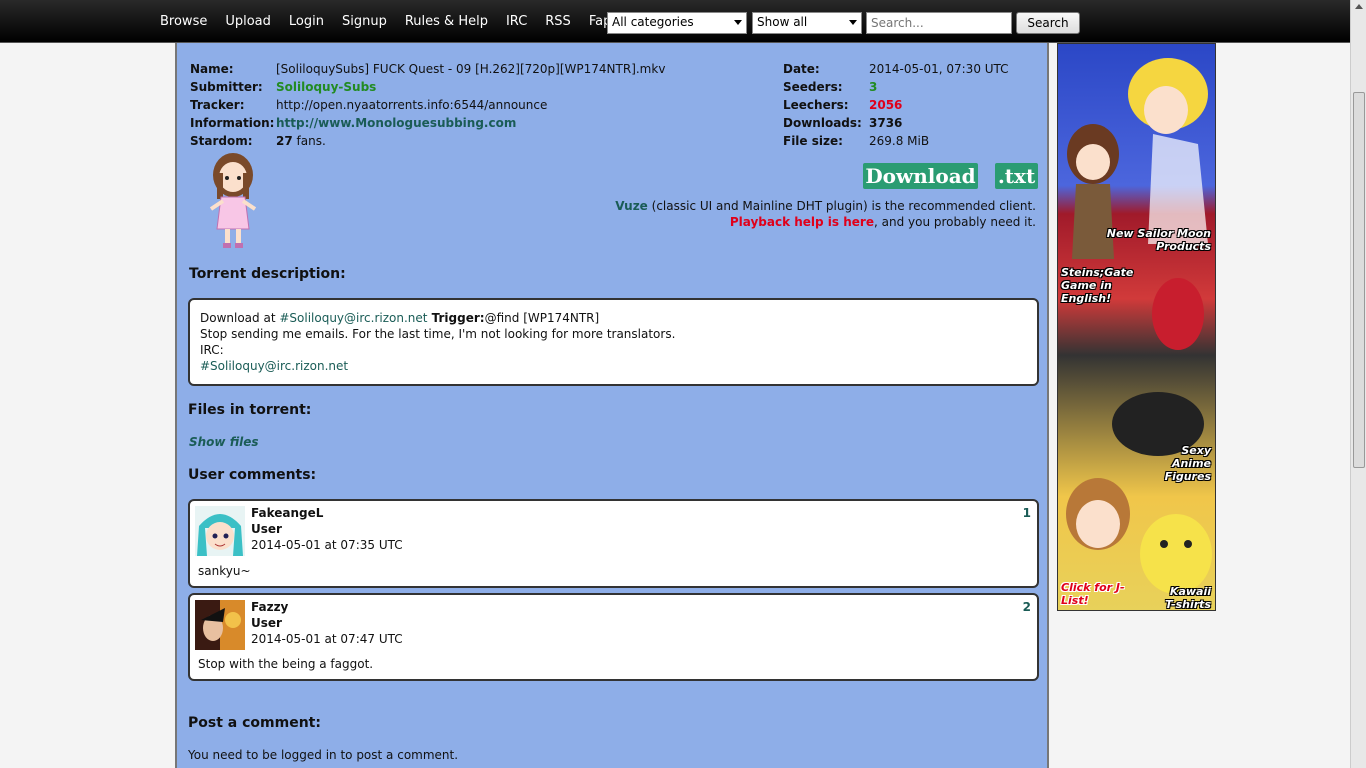 The width and height of the screenshot is (1366, 768). I want to click on nav-browse: Browse, so click(183, 21).